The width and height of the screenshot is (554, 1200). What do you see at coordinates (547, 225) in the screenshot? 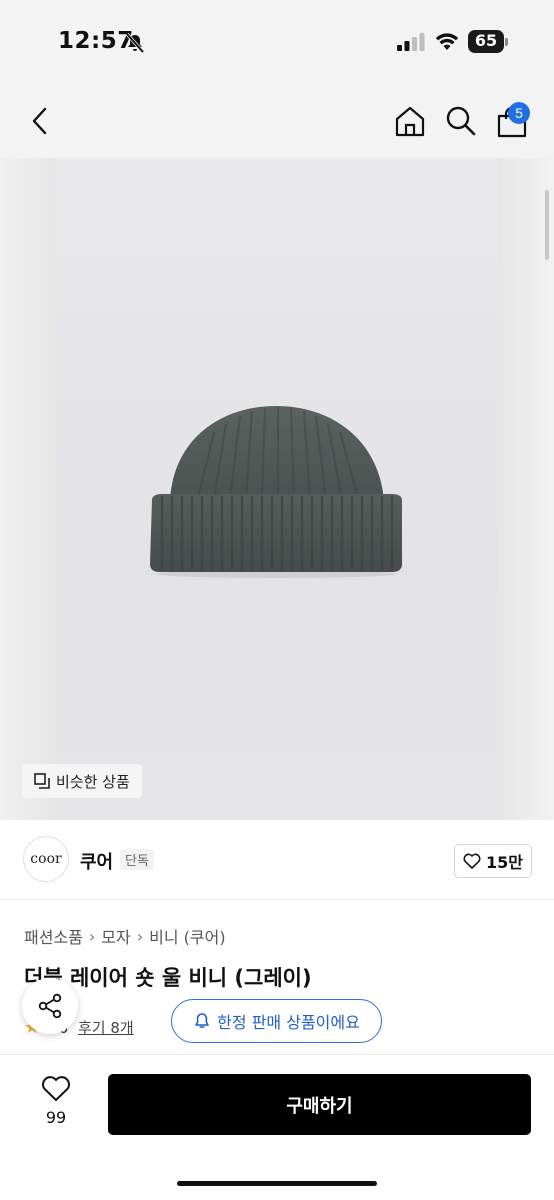
I see `scrollbar` at bounding box center [547, 225].